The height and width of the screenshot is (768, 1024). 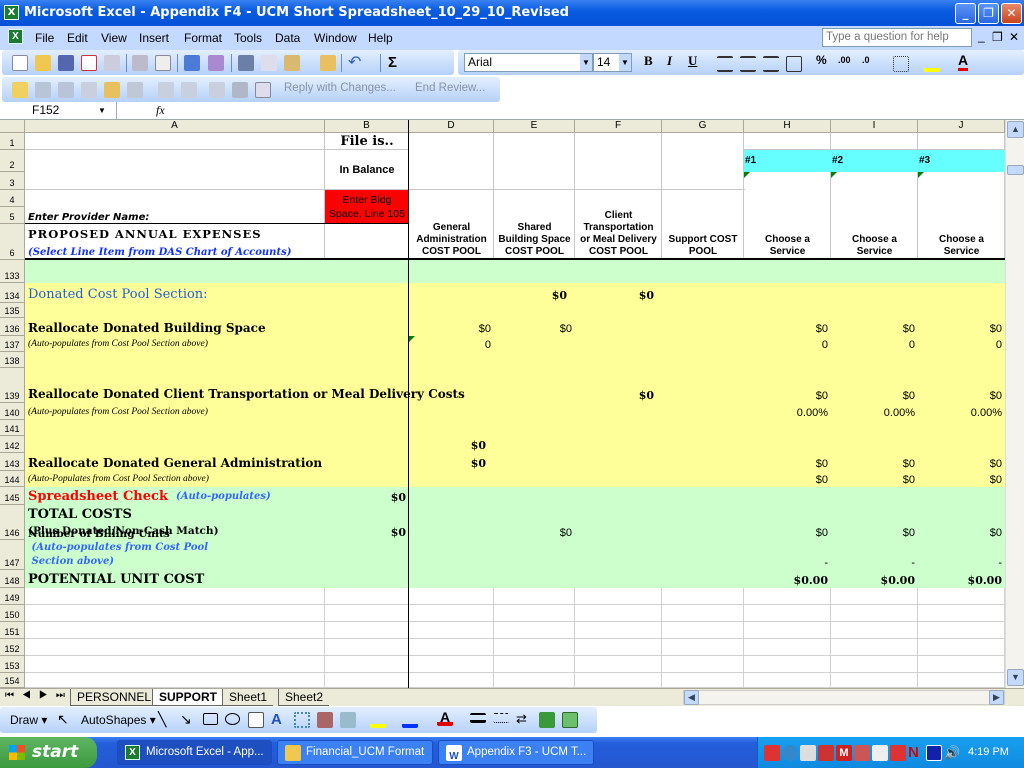 What do you see at coordinates (748, 64) in the screenshot?
I see `align-center-icon` at bounding box center [748, 64].